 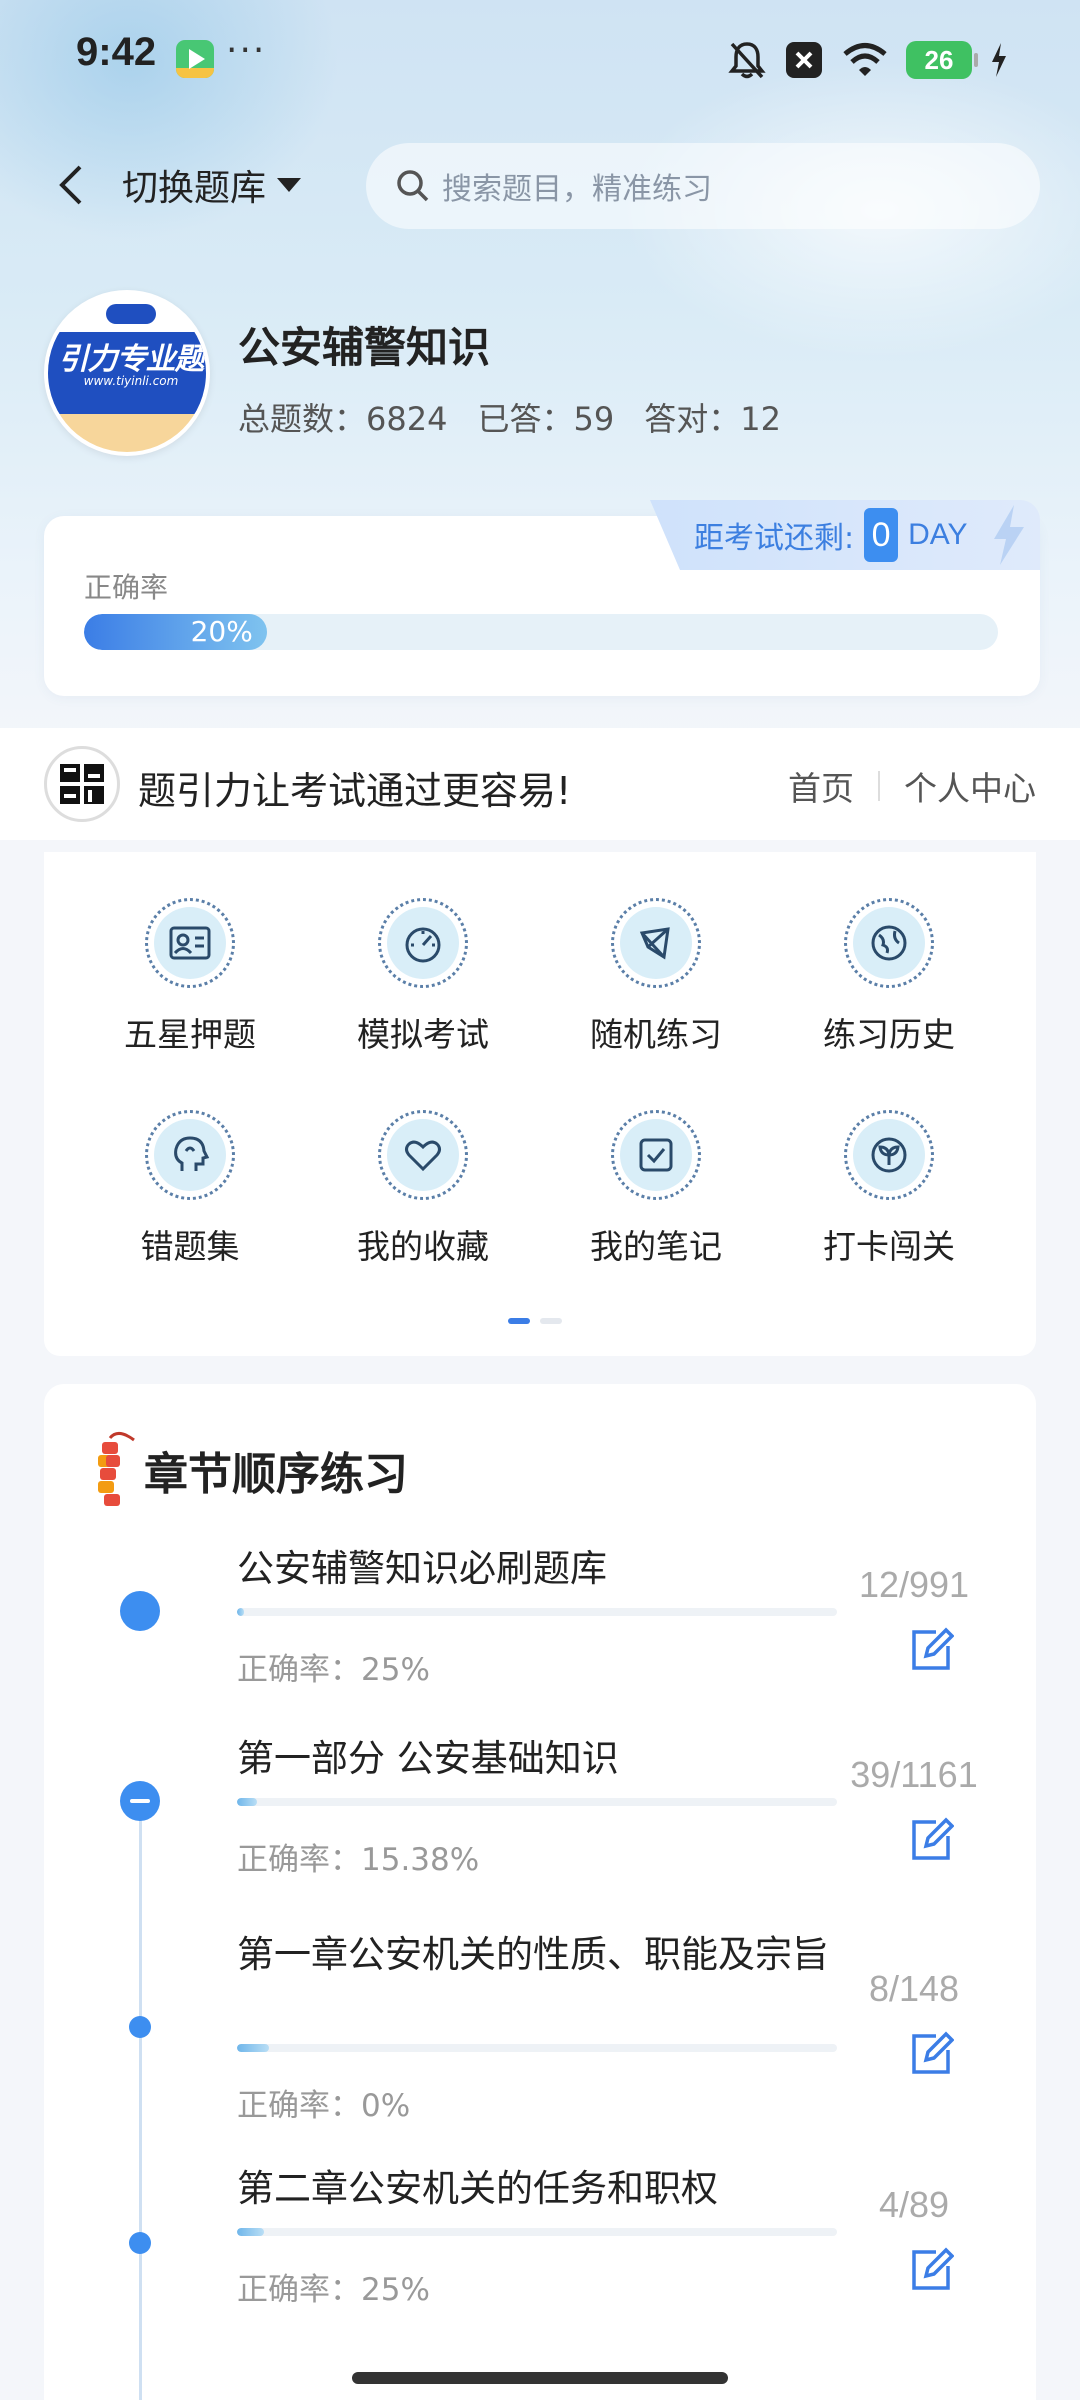 What do you see at coordinates (358, 1860) in the screenshot?
I see `chapter-accuracy: 正确率：15.38%` at bounding box center [358, 1860].